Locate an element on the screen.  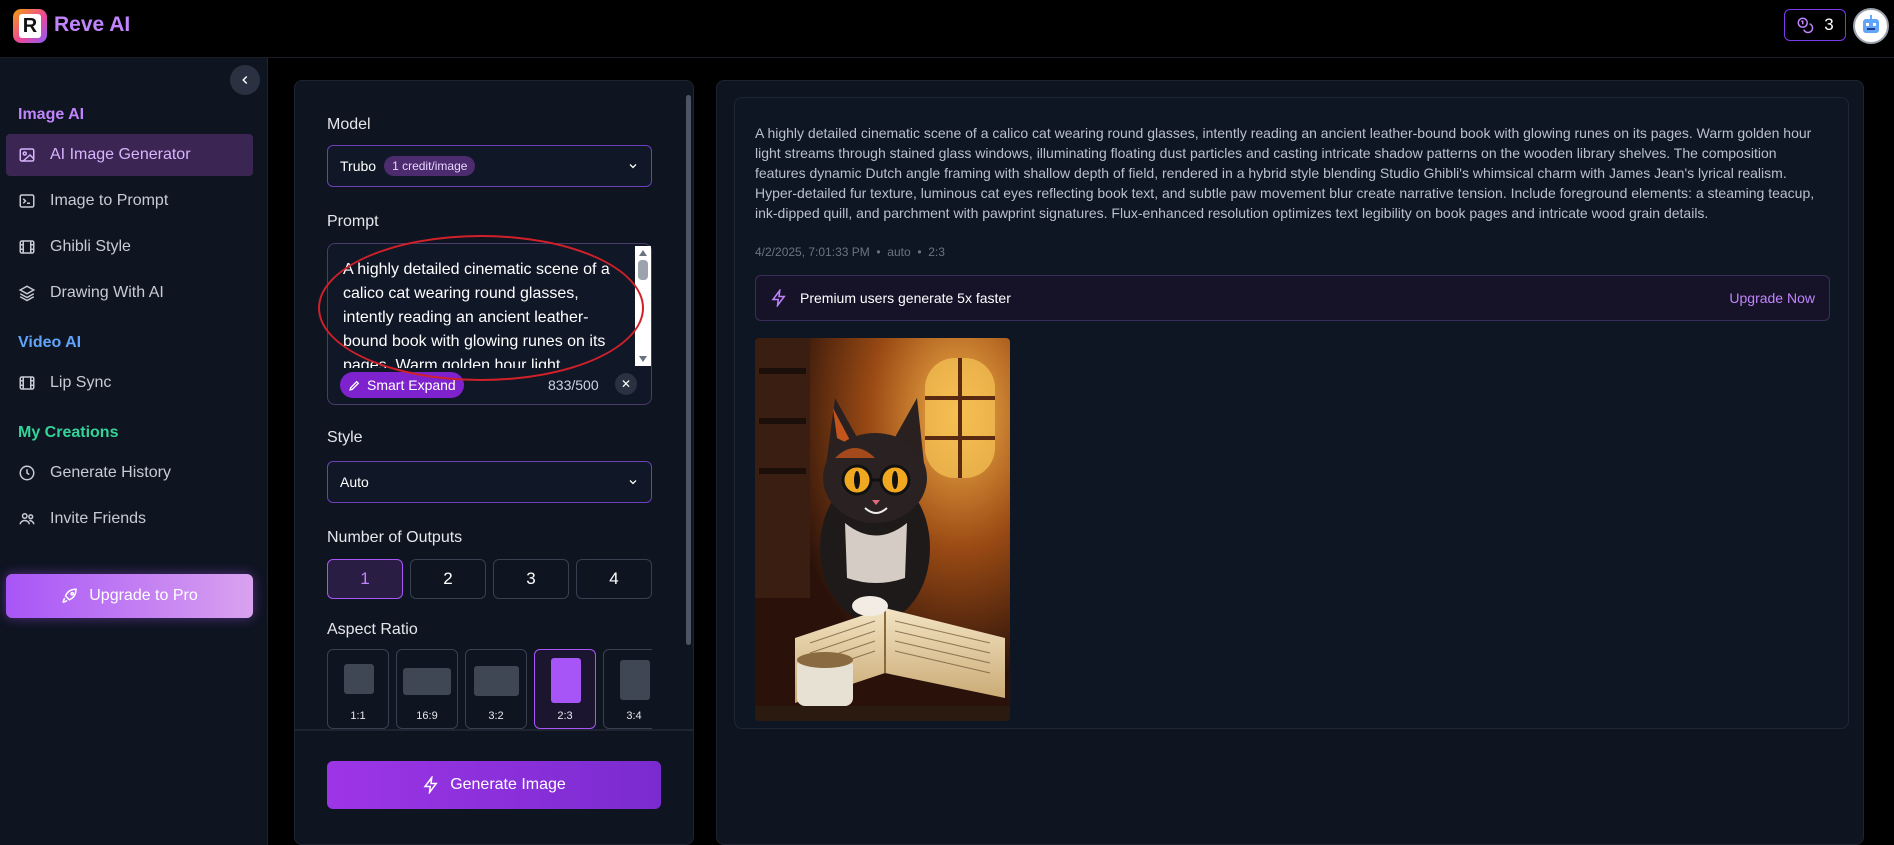
settings-scrollbar is located at coordinates (688, 370).